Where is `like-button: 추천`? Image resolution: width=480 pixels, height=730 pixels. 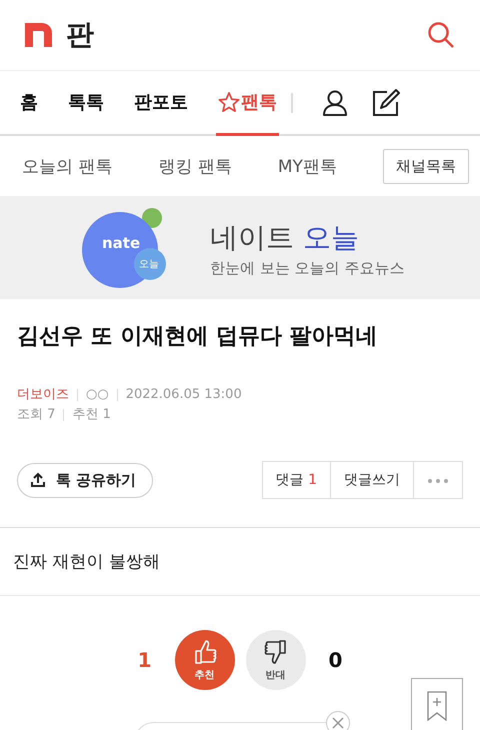
like-button: 추천 is located at coordinates (204, 660).